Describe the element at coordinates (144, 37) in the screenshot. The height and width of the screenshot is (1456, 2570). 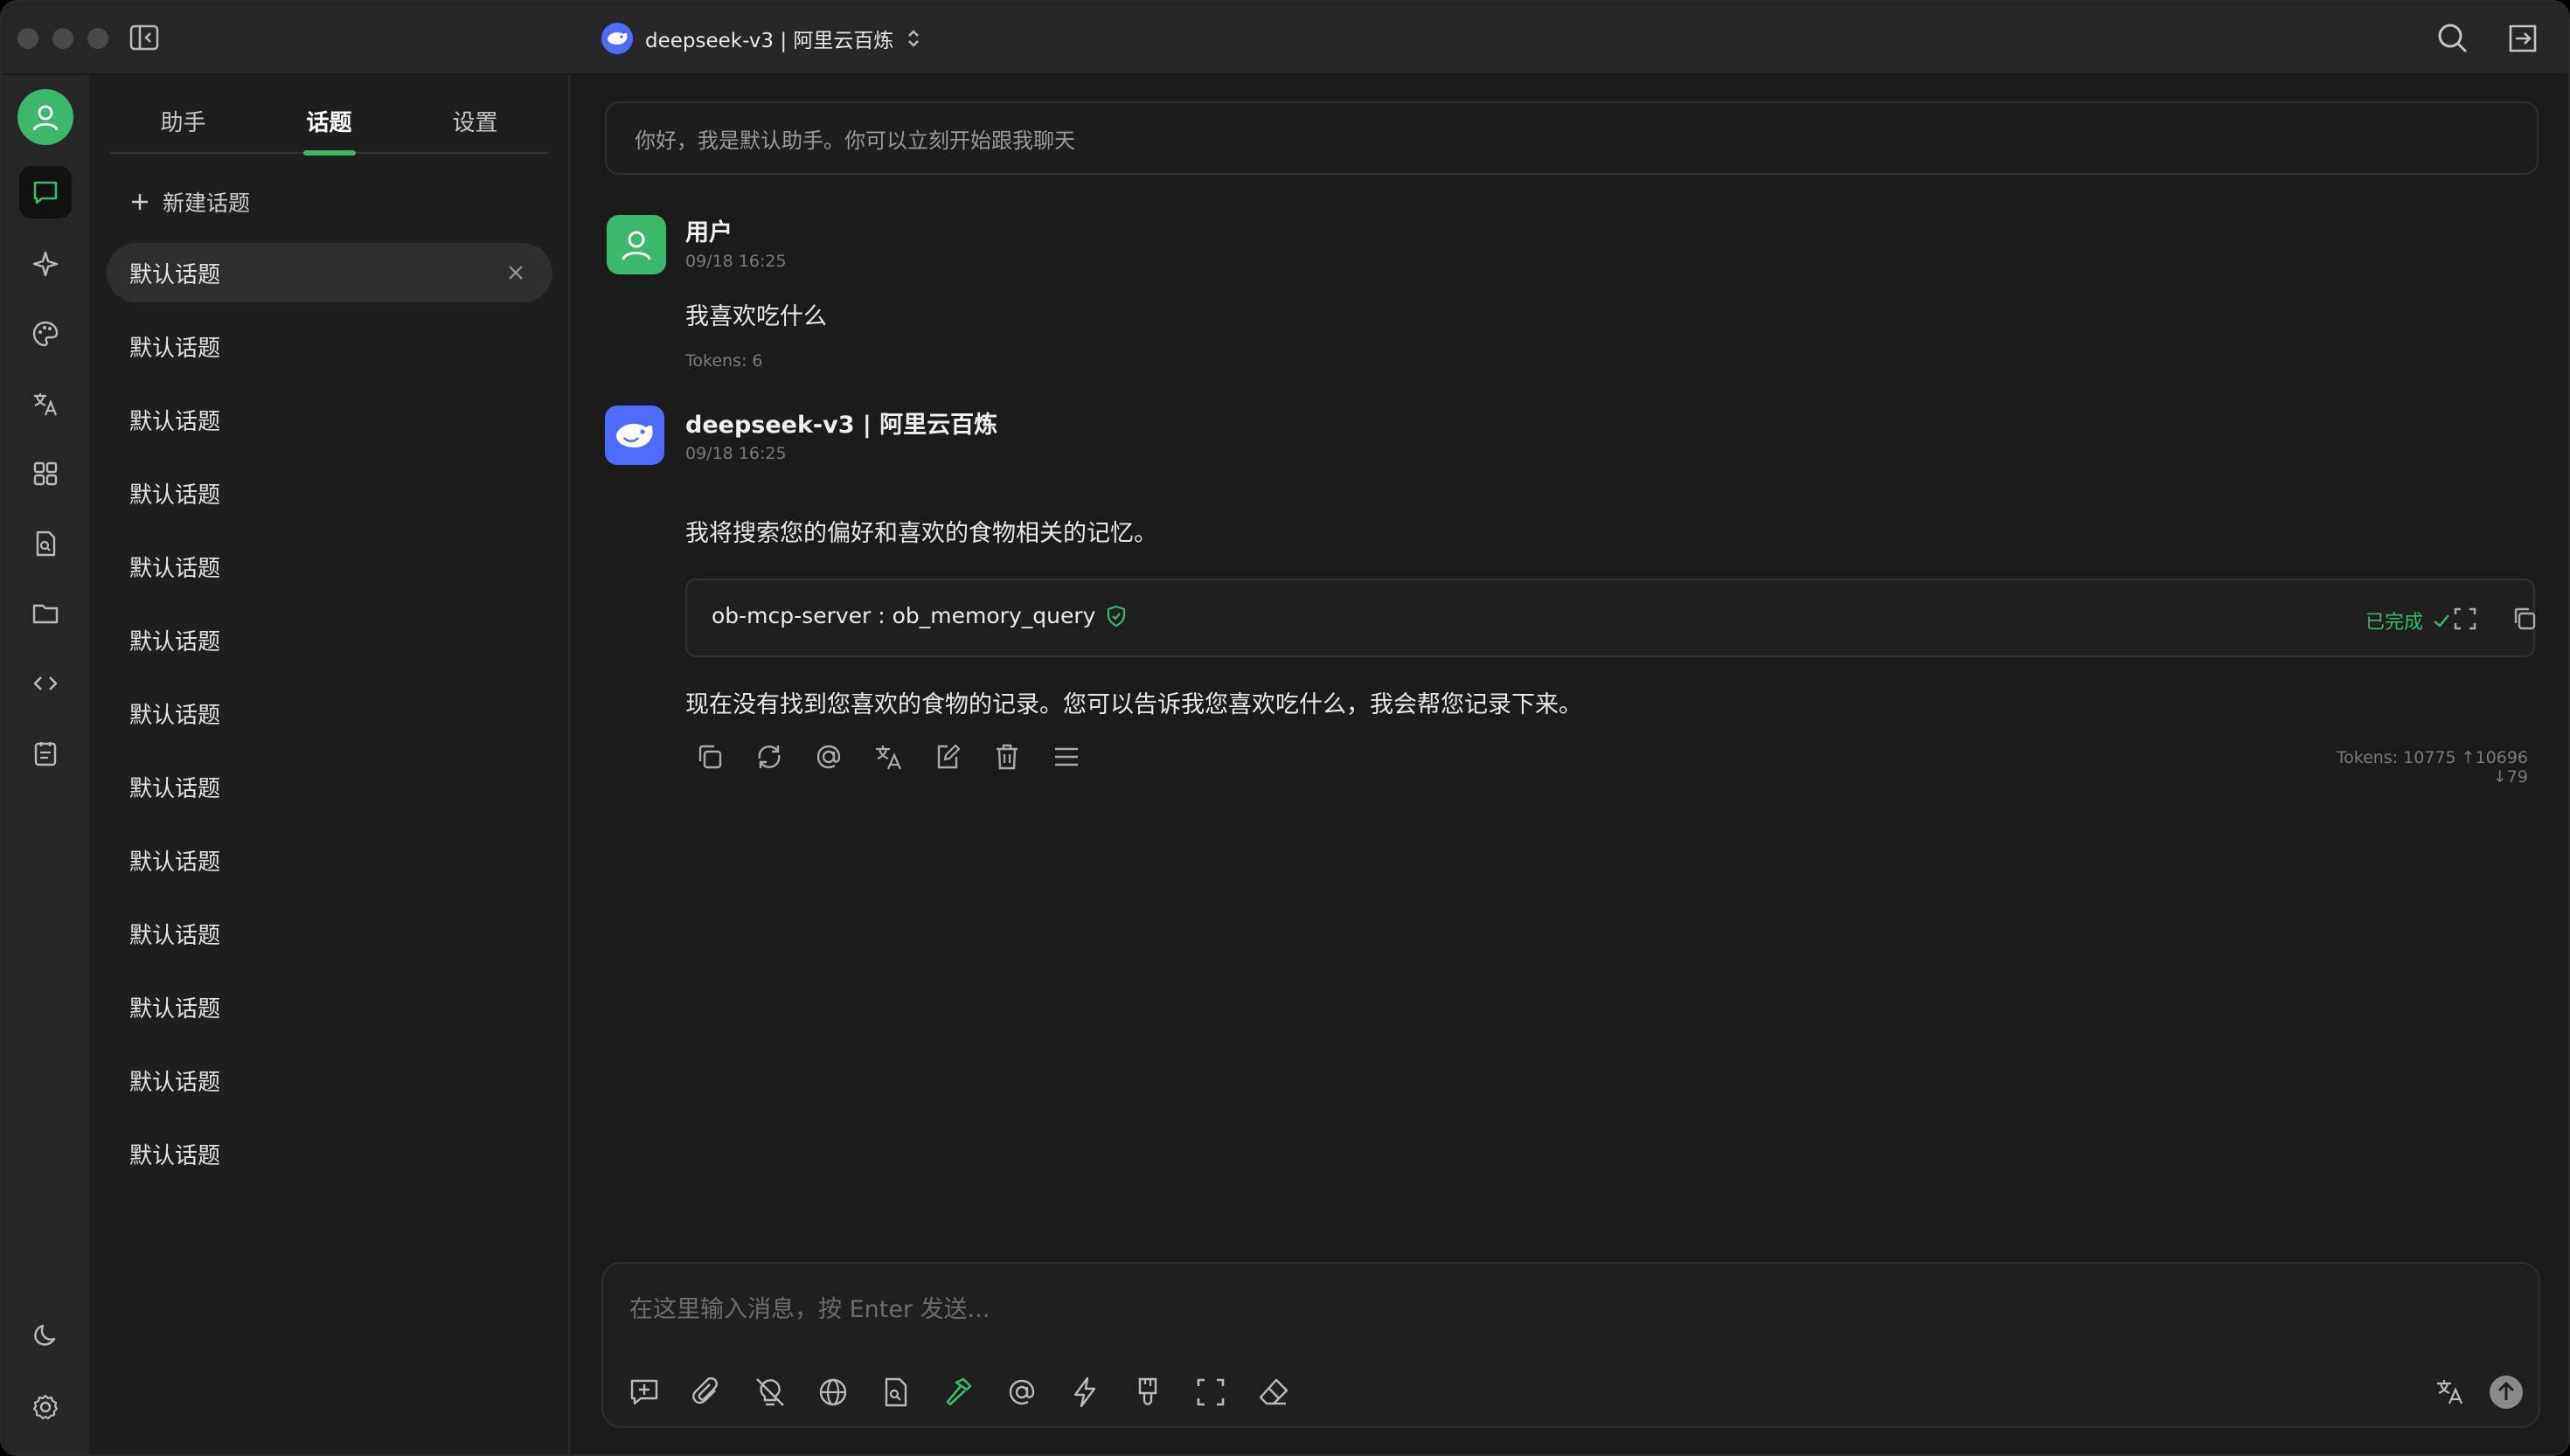
I see `sidebar-toggle-icon` at that location.